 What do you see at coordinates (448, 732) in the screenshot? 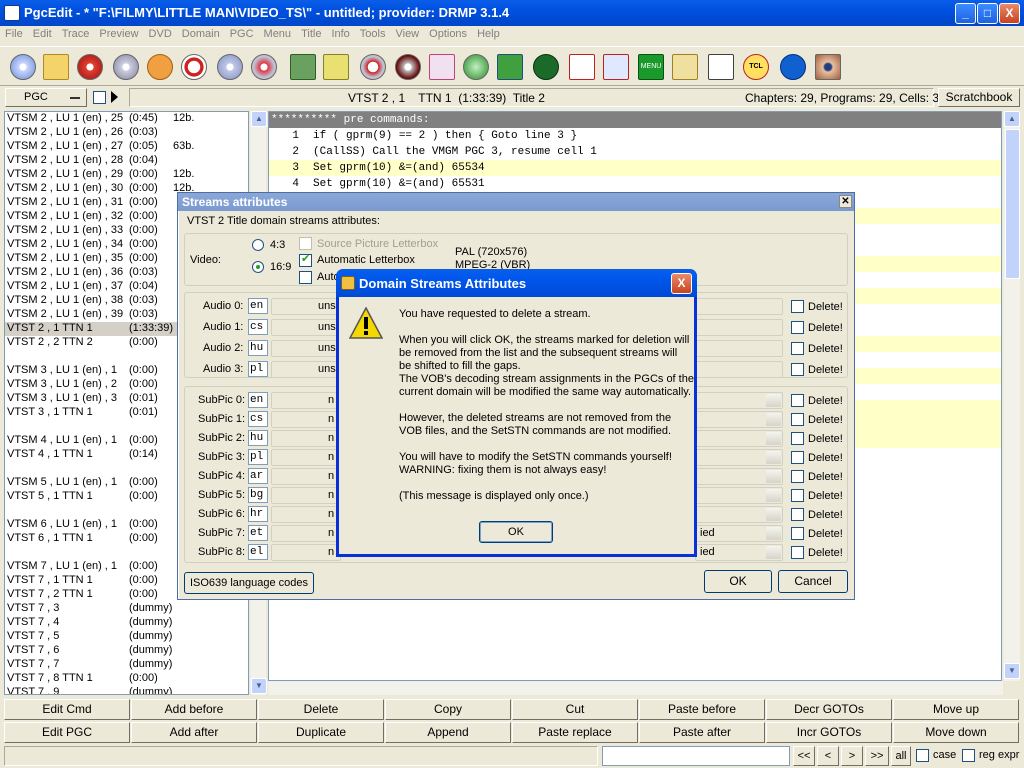
I see `cmd-button-append: Append` at bounding box center [448, 732].